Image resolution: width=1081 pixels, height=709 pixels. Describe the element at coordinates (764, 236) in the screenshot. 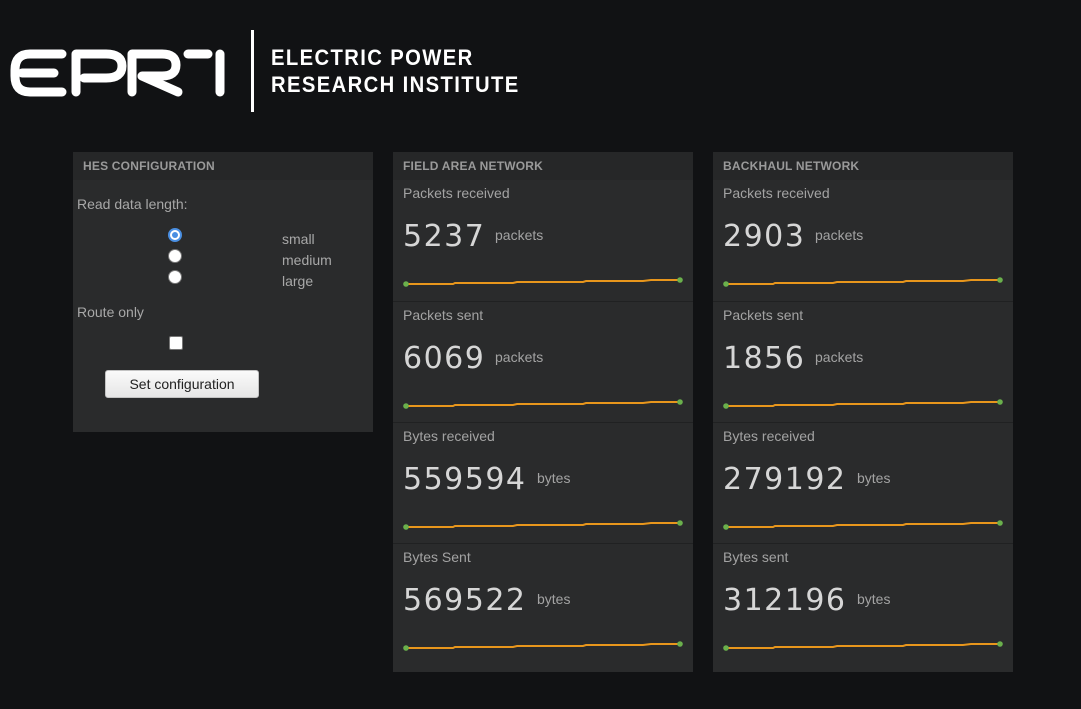

I see `metric-value: 2903` at that location.